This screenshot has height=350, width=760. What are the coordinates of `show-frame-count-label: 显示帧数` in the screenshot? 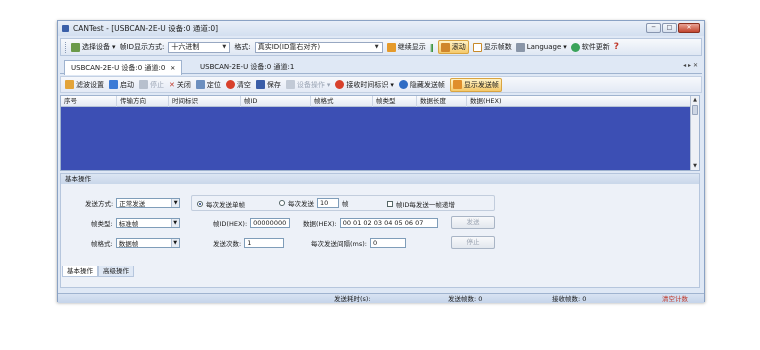 It's located at (497, 47).